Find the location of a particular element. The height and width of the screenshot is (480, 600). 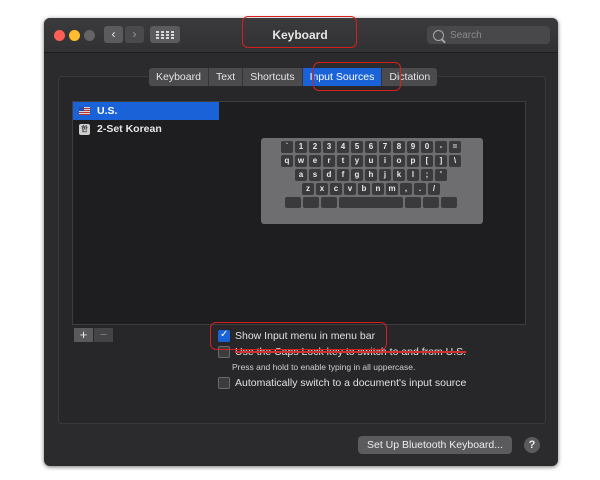

keyboard-row: a s d f g h j k l; ' is located at coordinates (372, 175).